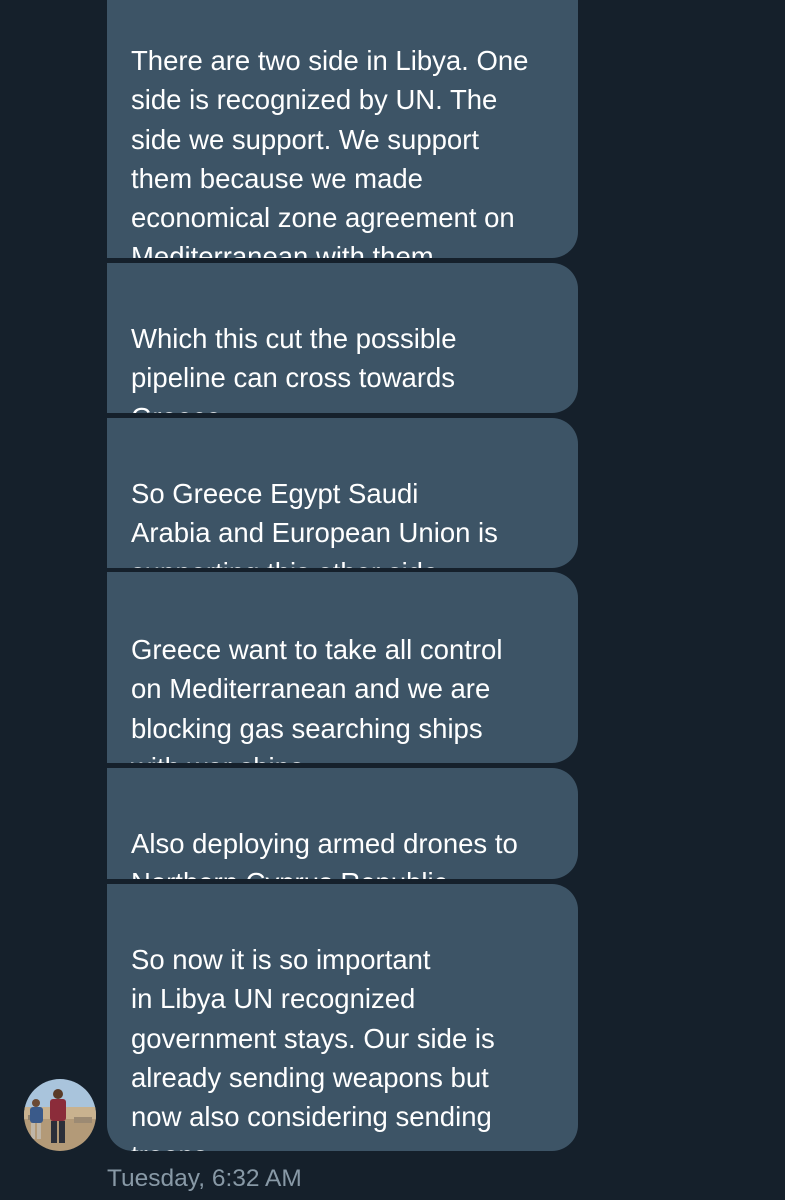  What do you see at coordinates (204, 1178) in the screenshot?
I see `message-timestamp: Tuesday, 6:32 AM` at bounding box center [204, 1178].